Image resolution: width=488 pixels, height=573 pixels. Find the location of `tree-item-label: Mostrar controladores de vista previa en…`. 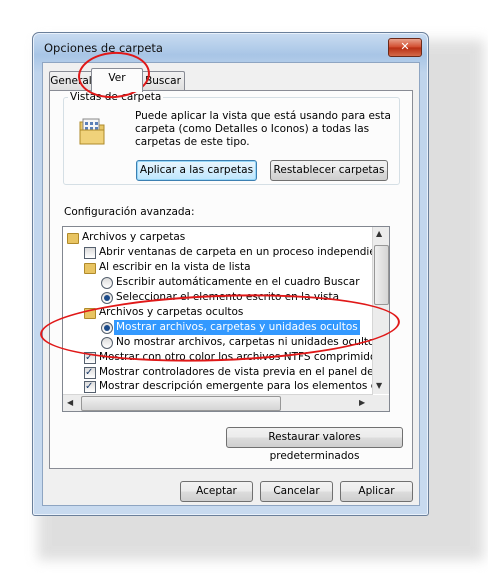

tree-item-label: Mostrar controladores de vista previa en… is located at coordinates (244, 372).